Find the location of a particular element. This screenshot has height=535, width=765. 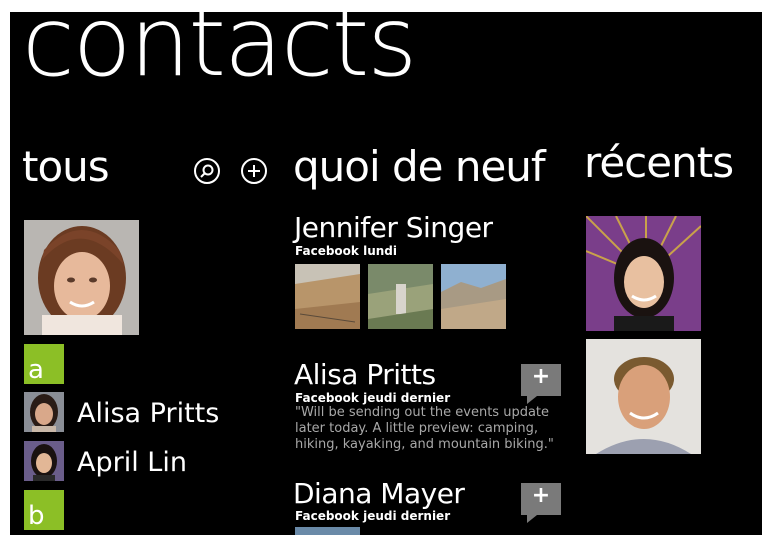

feed-author: Jennifer Singer is located at coordinates (393, 228).